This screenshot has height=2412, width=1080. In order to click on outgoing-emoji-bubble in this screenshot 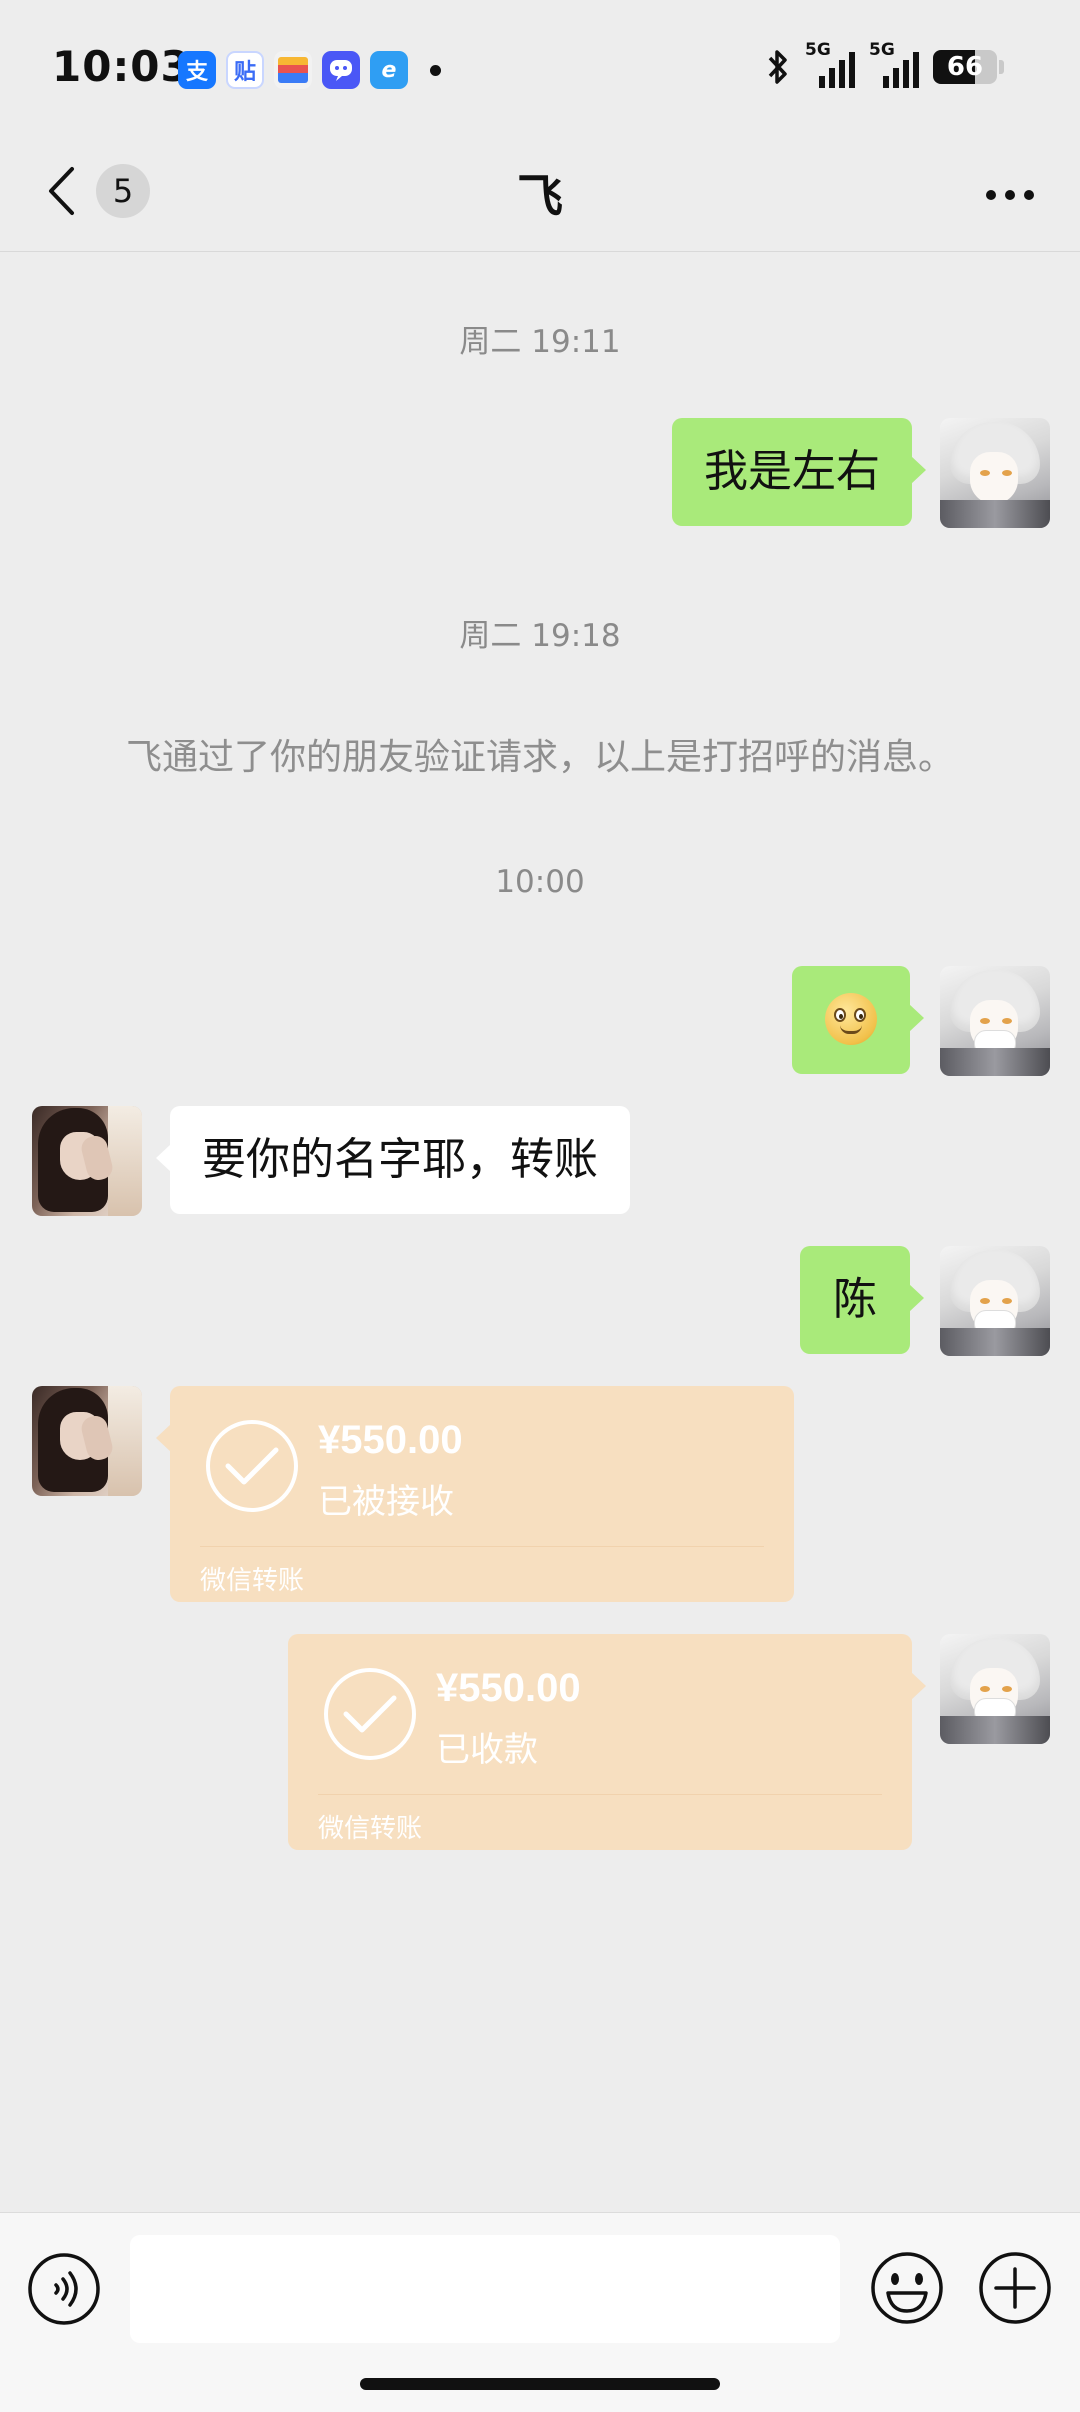, I will do `click(858, 1020)`.